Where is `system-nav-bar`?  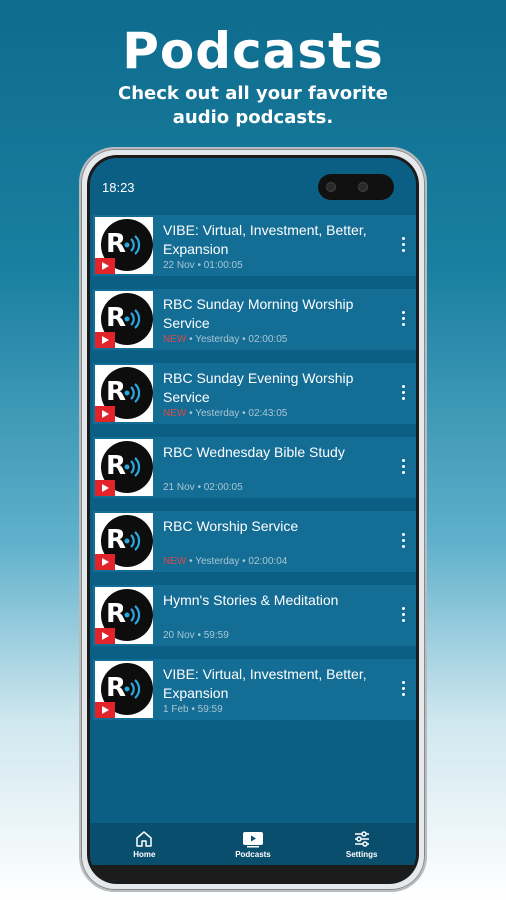 system-nav-bar is located at coordinates (253, 873).